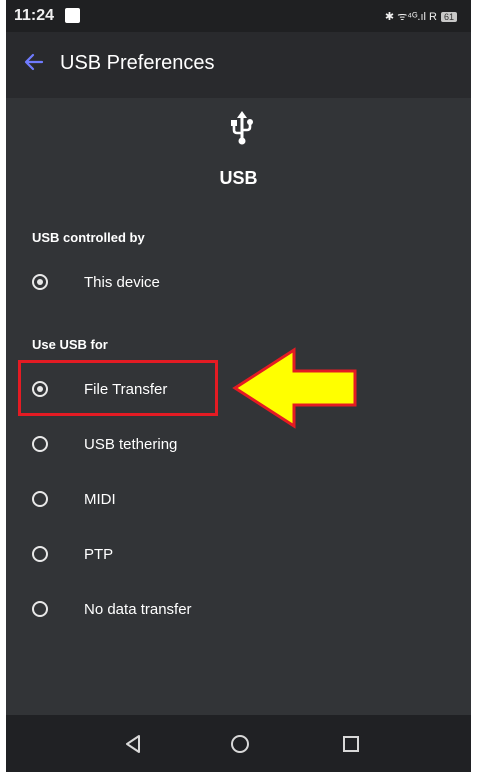  I want to click on battery-icon: 61, so click(448, 16).